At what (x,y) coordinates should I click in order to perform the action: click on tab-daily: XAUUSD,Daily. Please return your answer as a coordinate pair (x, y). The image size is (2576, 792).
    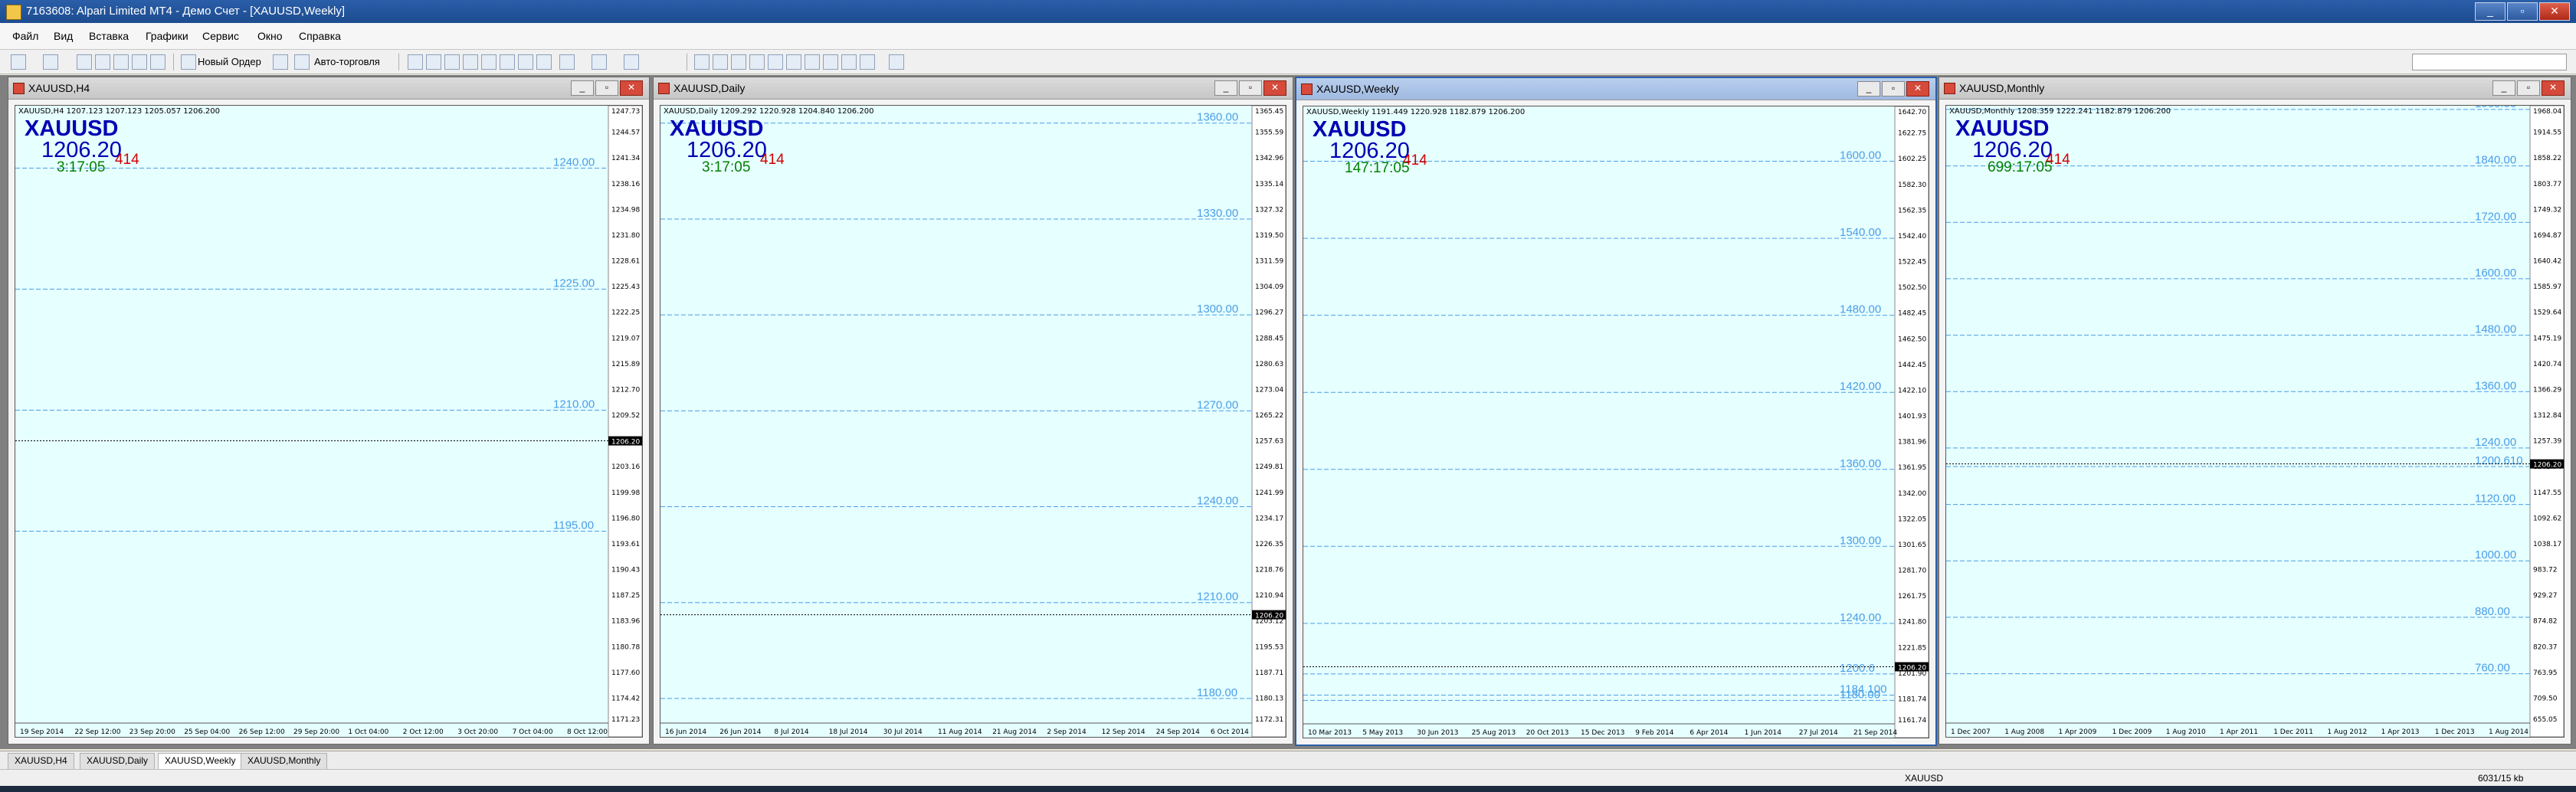
    Looking at the image, I should click on (118, 761).